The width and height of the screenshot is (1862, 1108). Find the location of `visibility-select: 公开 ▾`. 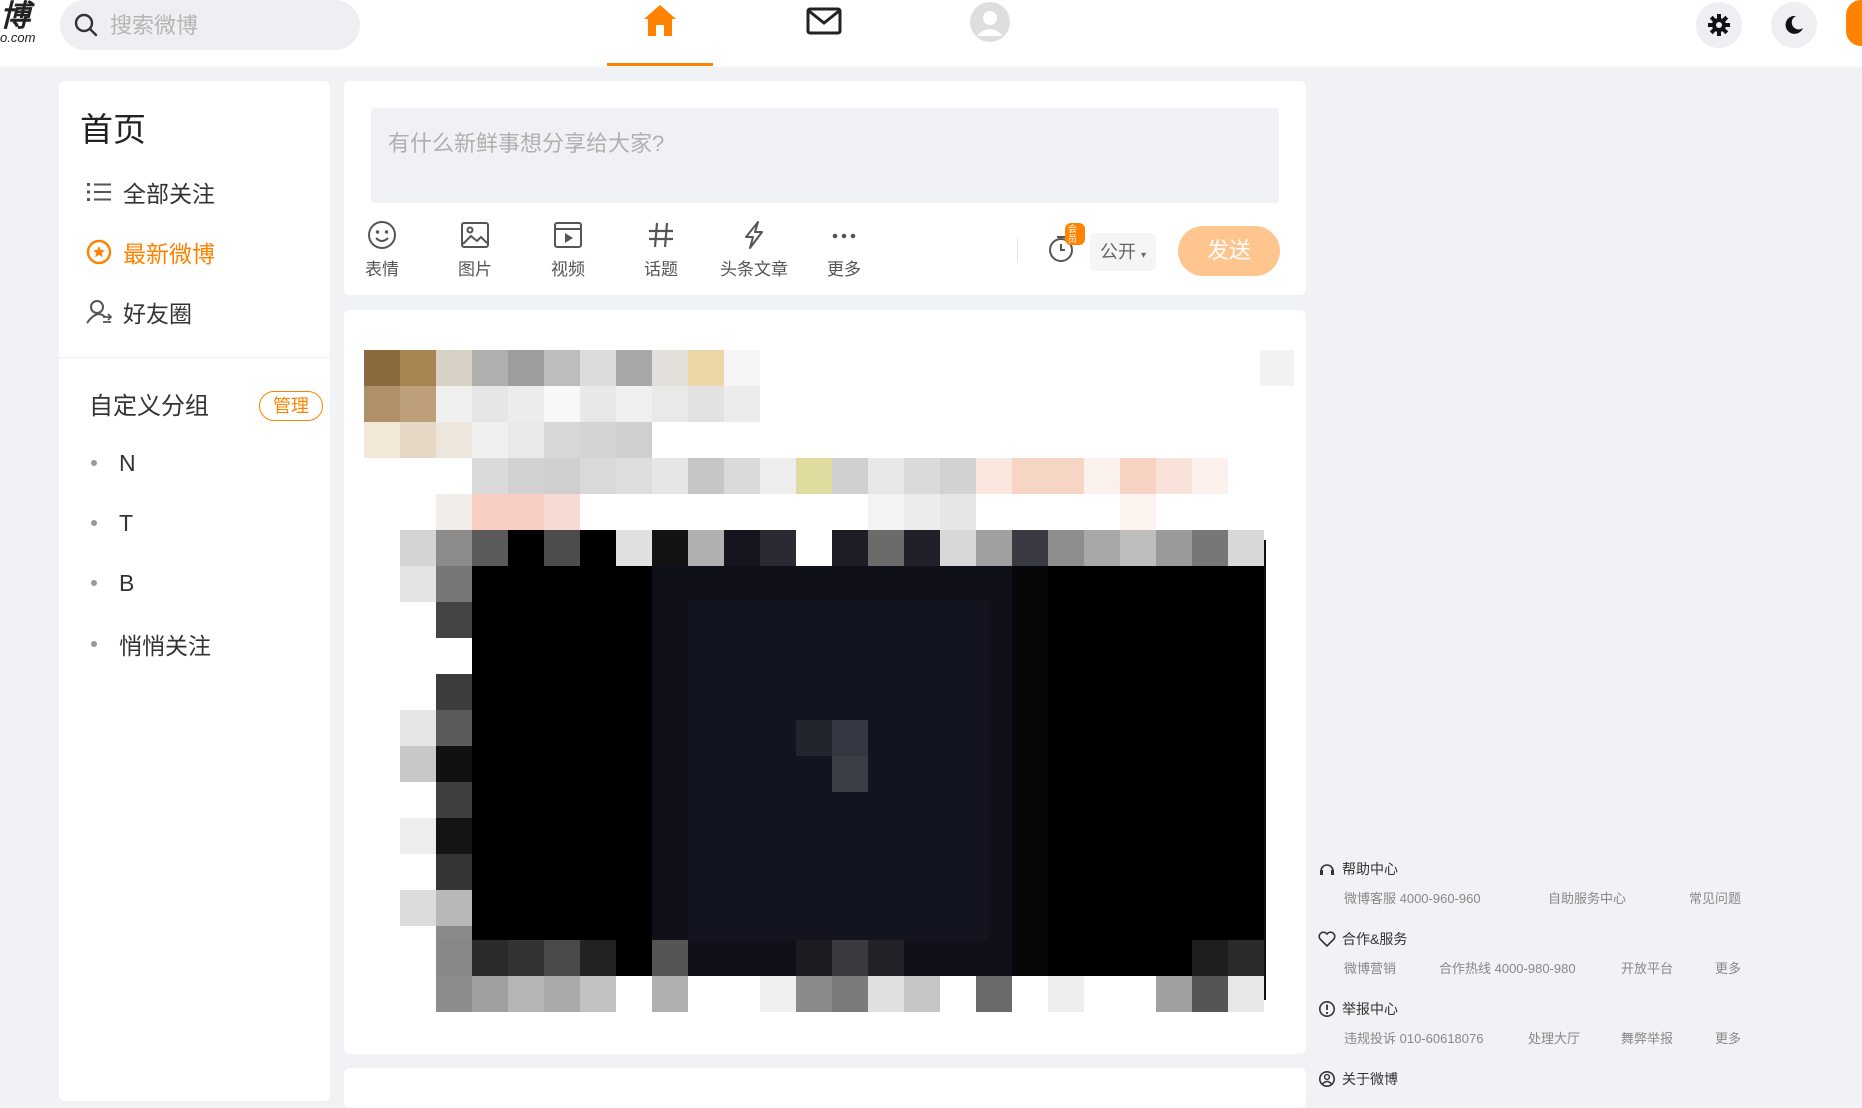

visibility-select: 公开 ▾ is located at coordinates (1123, 252).